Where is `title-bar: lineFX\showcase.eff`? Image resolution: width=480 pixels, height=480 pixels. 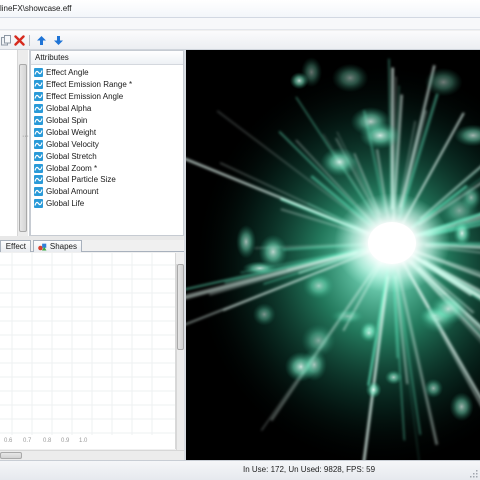
title-bar: lineFX\showcase.eff is located at coordinates (240, 9).